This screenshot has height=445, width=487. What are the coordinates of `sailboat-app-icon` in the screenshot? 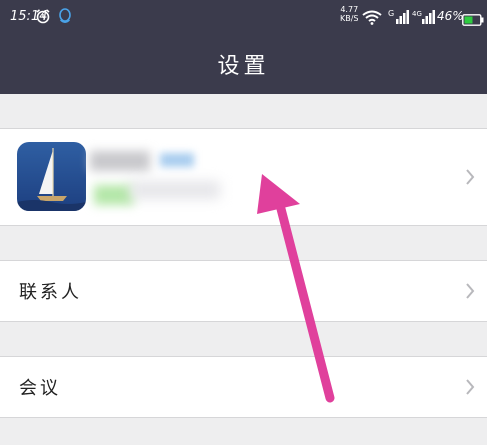 It's located at (51, 176).